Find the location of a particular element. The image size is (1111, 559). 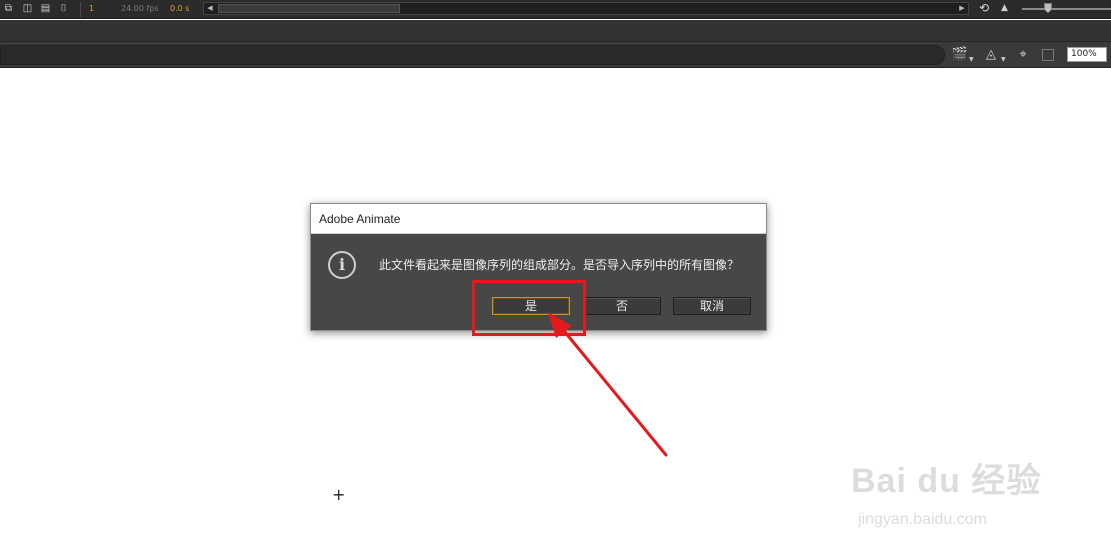

toolbar-divider is located at coordinates (80, 9).